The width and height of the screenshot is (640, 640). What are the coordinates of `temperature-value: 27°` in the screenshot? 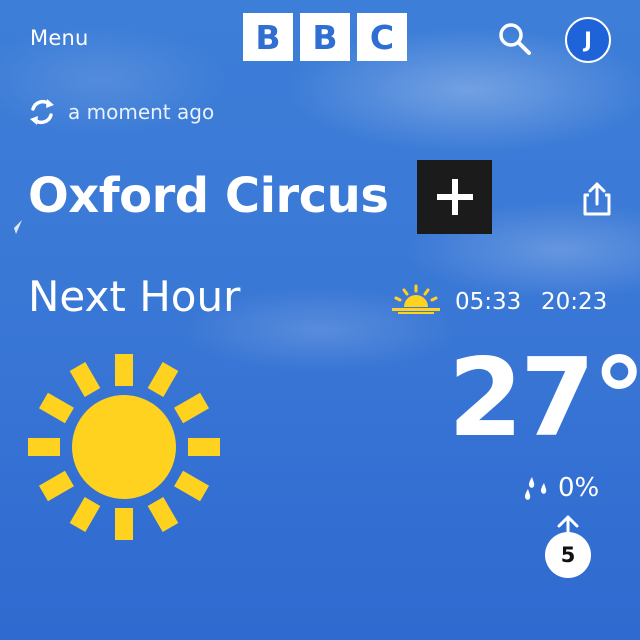 It's located at (544, 398).